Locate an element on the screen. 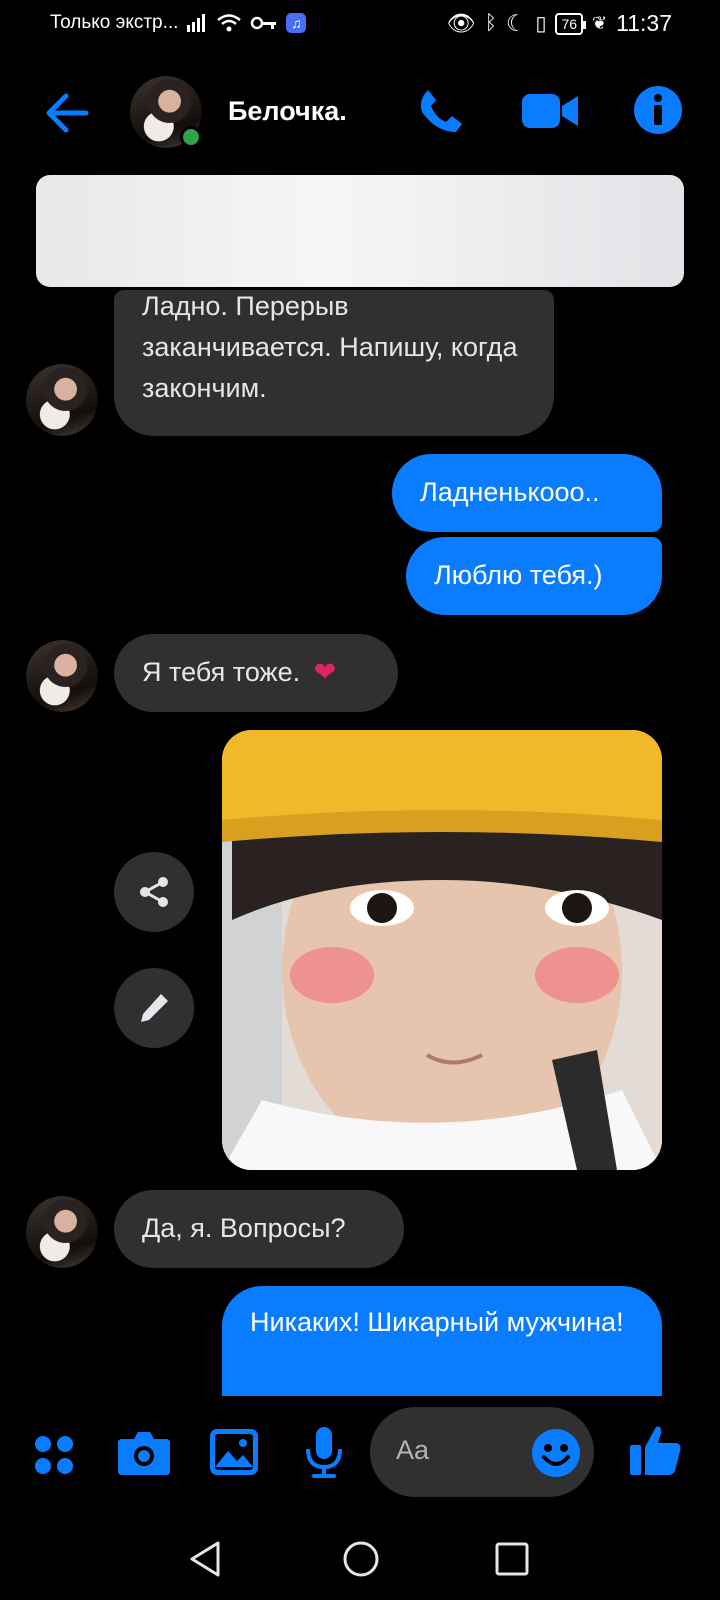 Image resolution: width=720 pixels, height=1600 pixels. wifi-icon is located at coordinates (229, 23).